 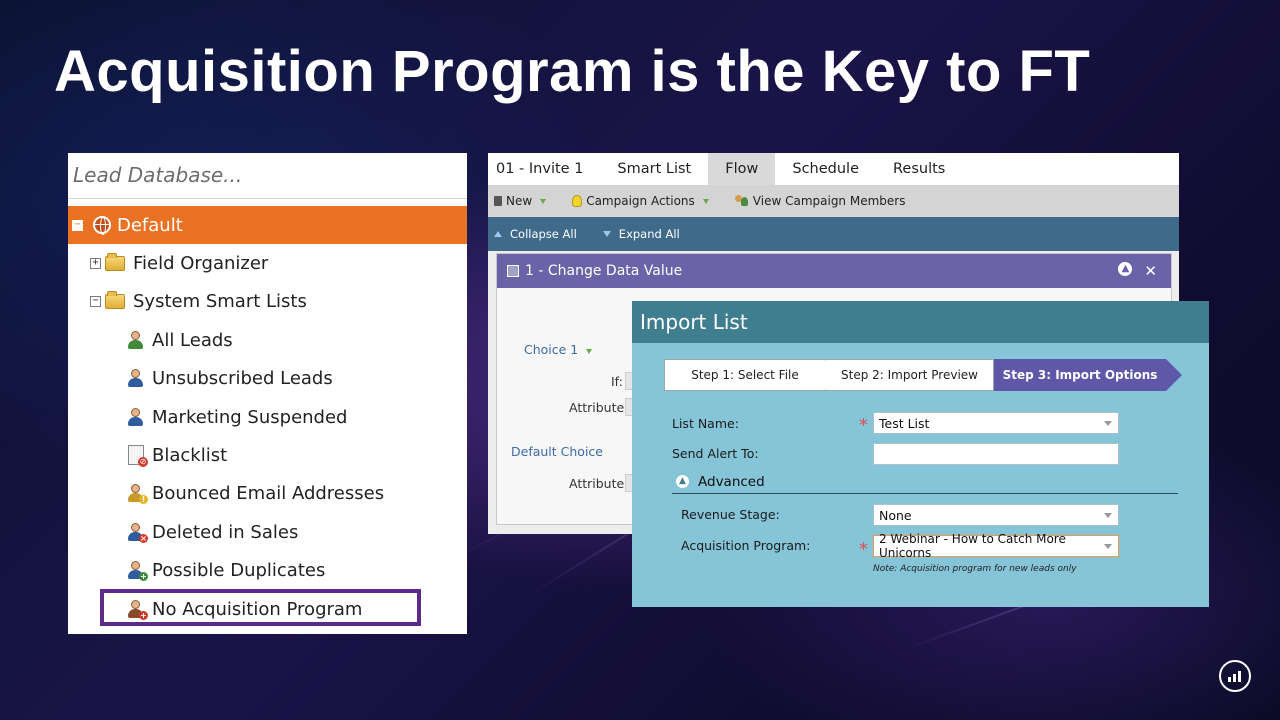 What do you see at coordinates (138, 456) in the screenshot?
I see `blacklist-icon: ⊘` at bounding box center [138, 456].